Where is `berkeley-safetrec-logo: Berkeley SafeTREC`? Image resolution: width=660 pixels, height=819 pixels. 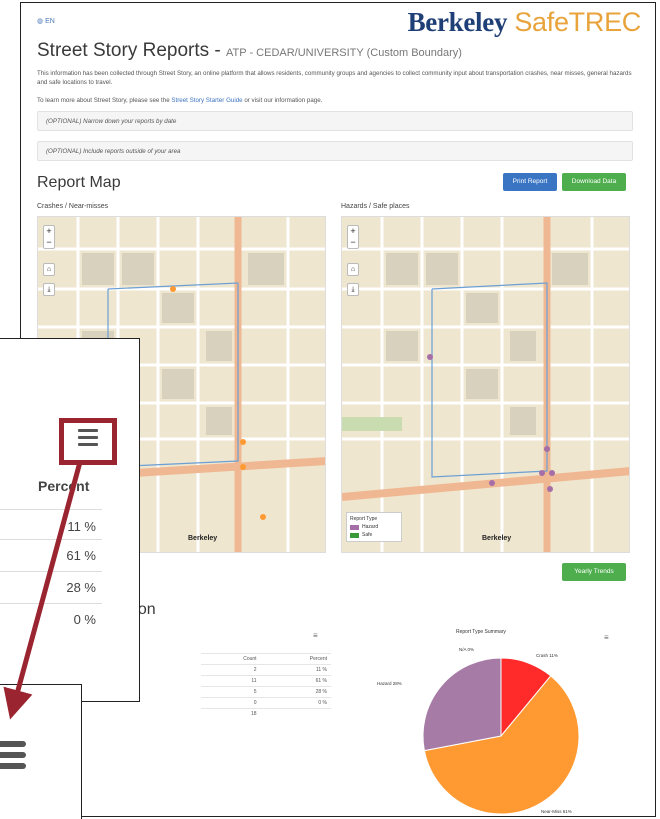 berkeley-safetrec-logo: Berkeley SafeTREC is located at coordinates (524, 22).